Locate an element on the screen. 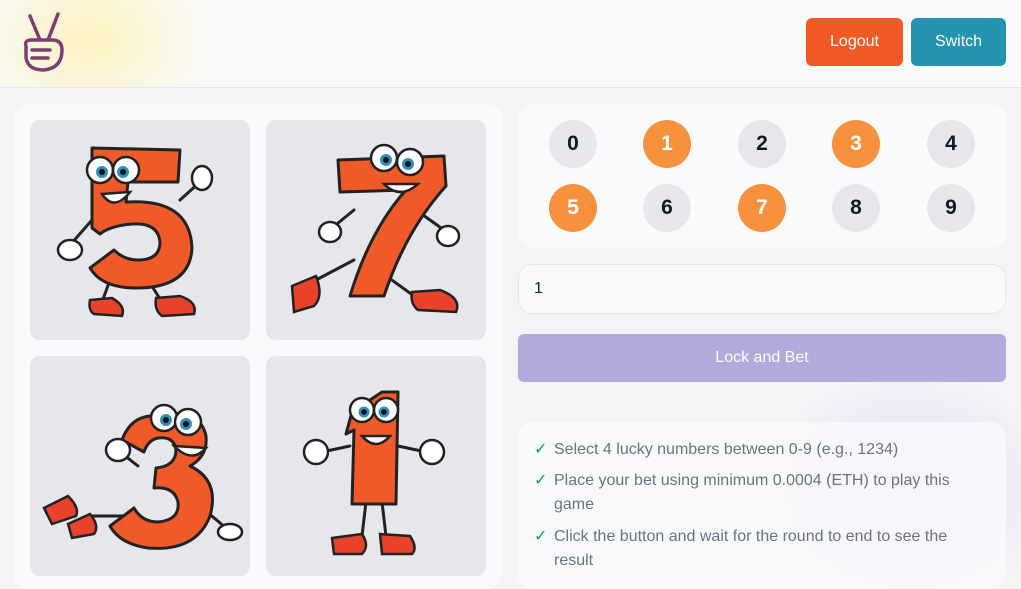 This screenshot has height=589, width=1021. peace-hand-icon is located at coordinates (44, 43).